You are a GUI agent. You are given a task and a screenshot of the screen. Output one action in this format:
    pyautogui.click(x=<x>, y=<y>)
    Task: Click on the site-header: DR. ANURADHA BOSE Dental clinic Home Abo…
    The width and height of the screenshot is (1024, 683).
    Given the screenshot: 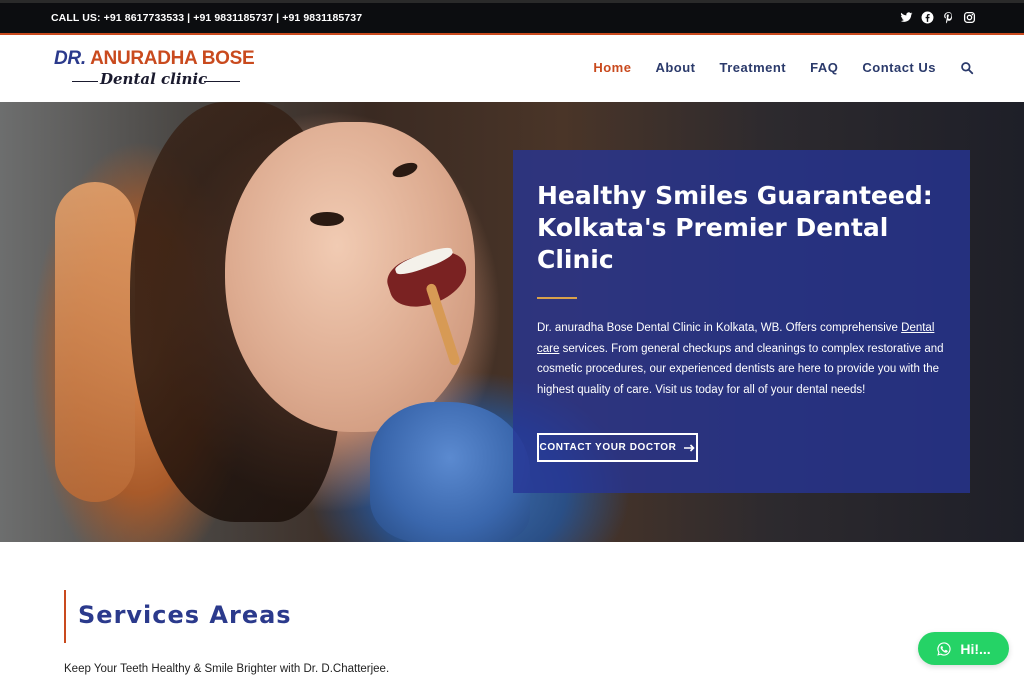 What is the action you would take?
    pyautogui.click(x=512, y=68)
    